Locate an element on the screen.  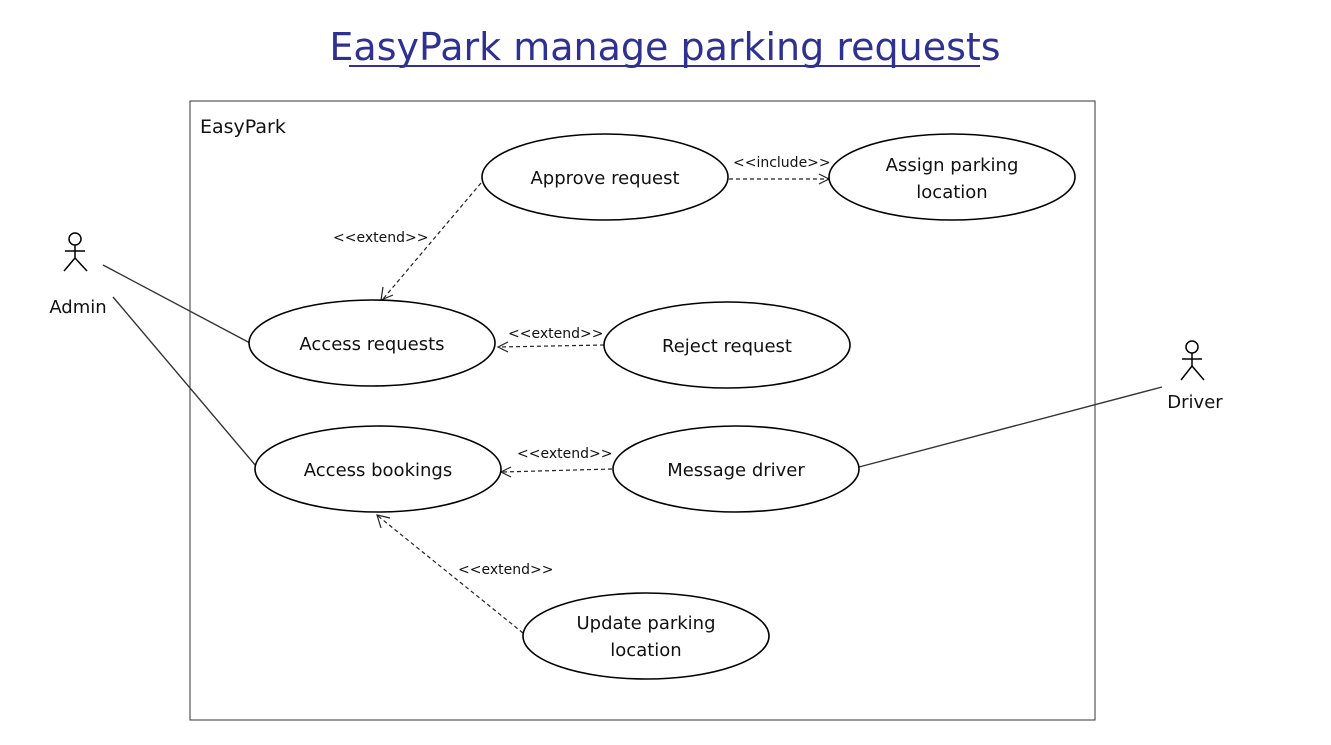
extend-label-update: <<extend>> is located at coordinates (505, 570).